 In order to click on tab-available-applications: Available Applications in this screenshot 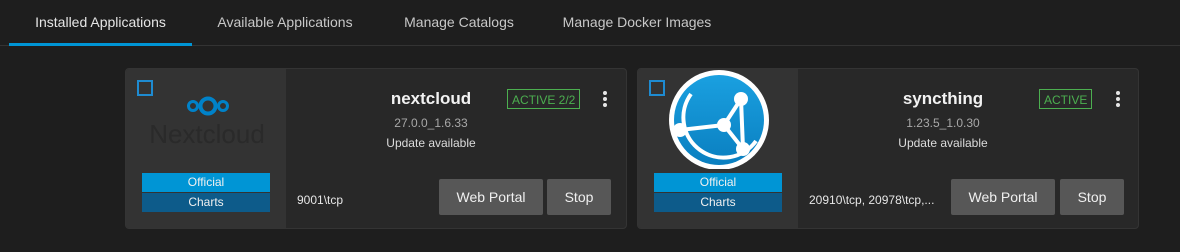, I will do `click(285, 23)`.